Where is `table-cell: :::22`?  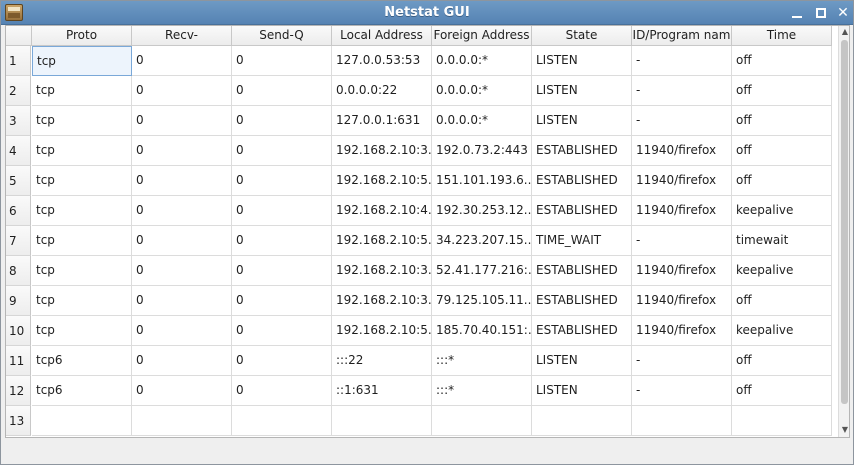
table-cell: :::22 is located at coordinates (382, 361).